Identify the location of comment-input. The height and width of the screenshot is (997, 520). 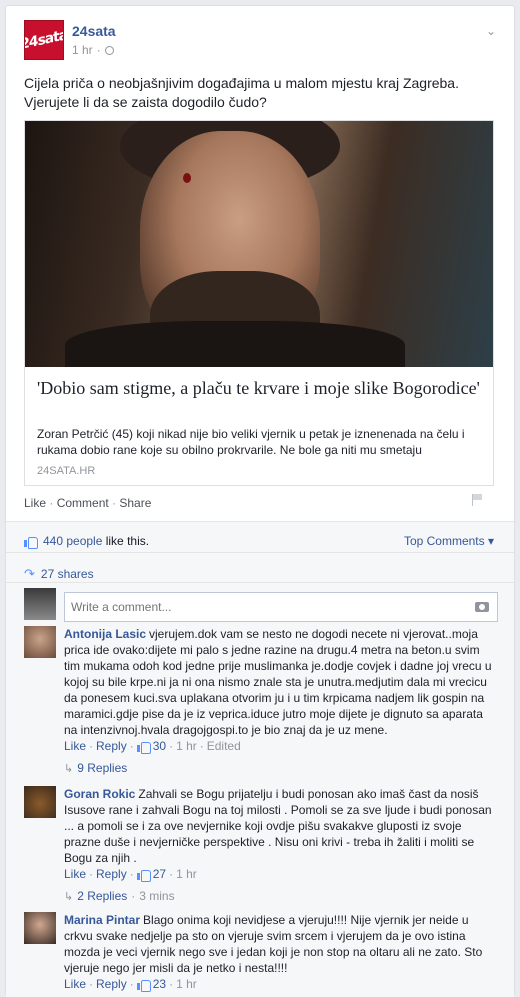
(260, 607).